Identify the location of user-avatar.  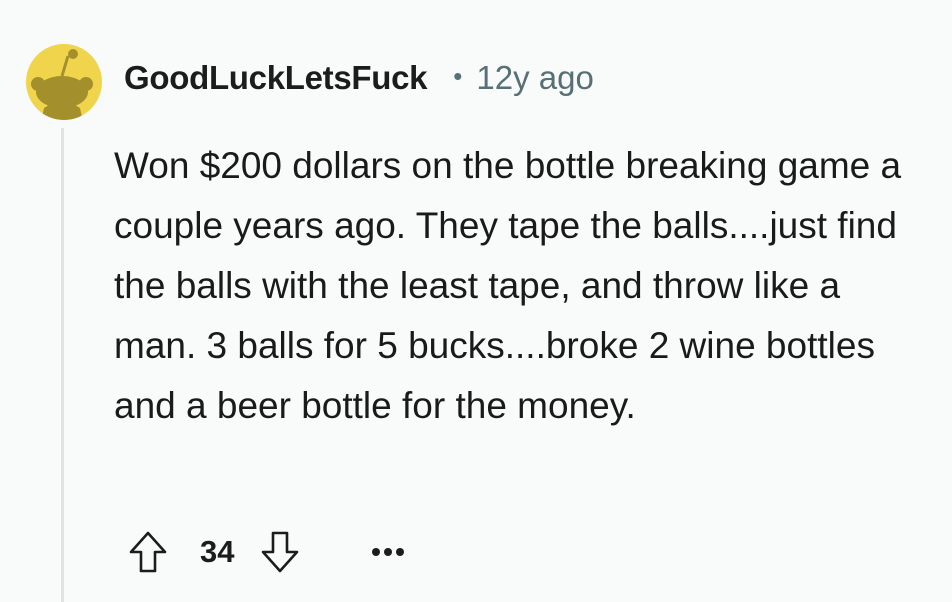
(64, 77).